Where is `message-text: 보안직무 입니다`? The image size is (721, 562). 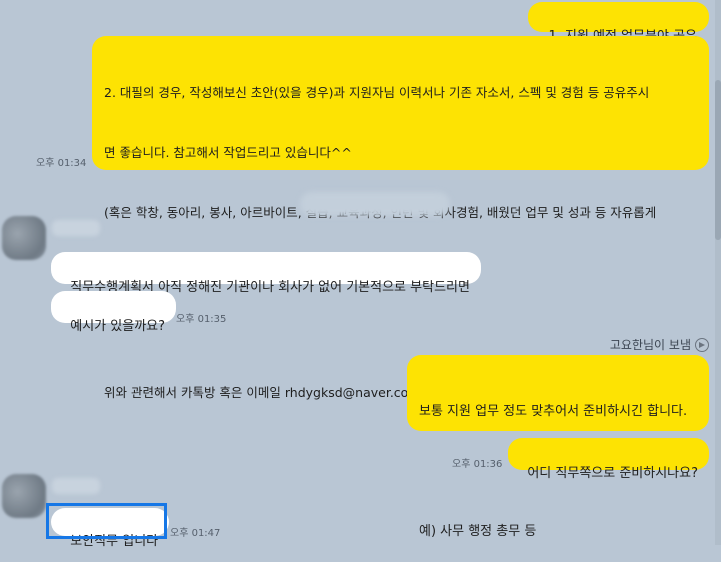
message-text: 보안직무 입니다 is located at coordinates (114, 541).